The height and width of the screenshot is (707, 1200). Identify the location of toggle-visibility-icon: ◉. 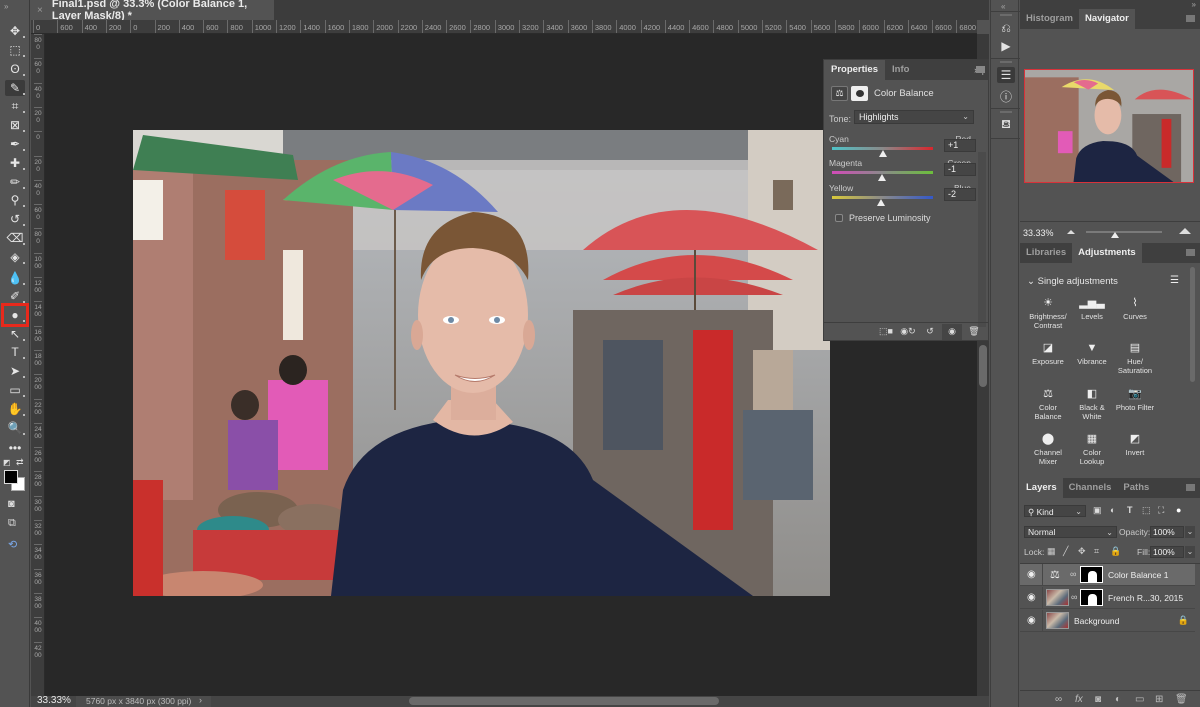
(952, 331).